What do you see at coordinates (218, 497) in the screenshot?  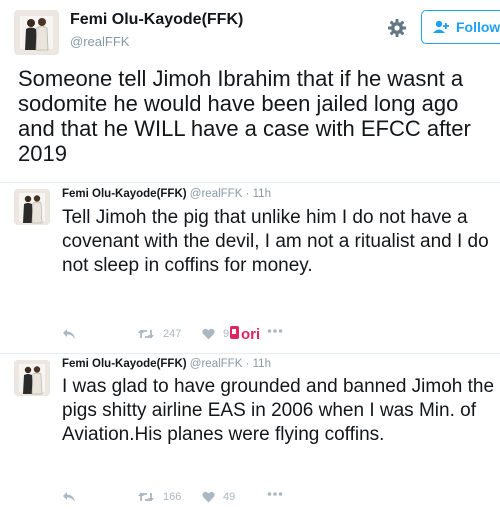 I see `like-button: 49` at bounding box center [218, 497].